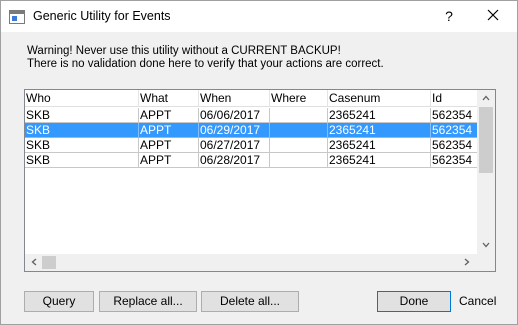  Describe the element at coordinates (299, 98) in the screenshot. I see `column-header-where: Where` at that location.